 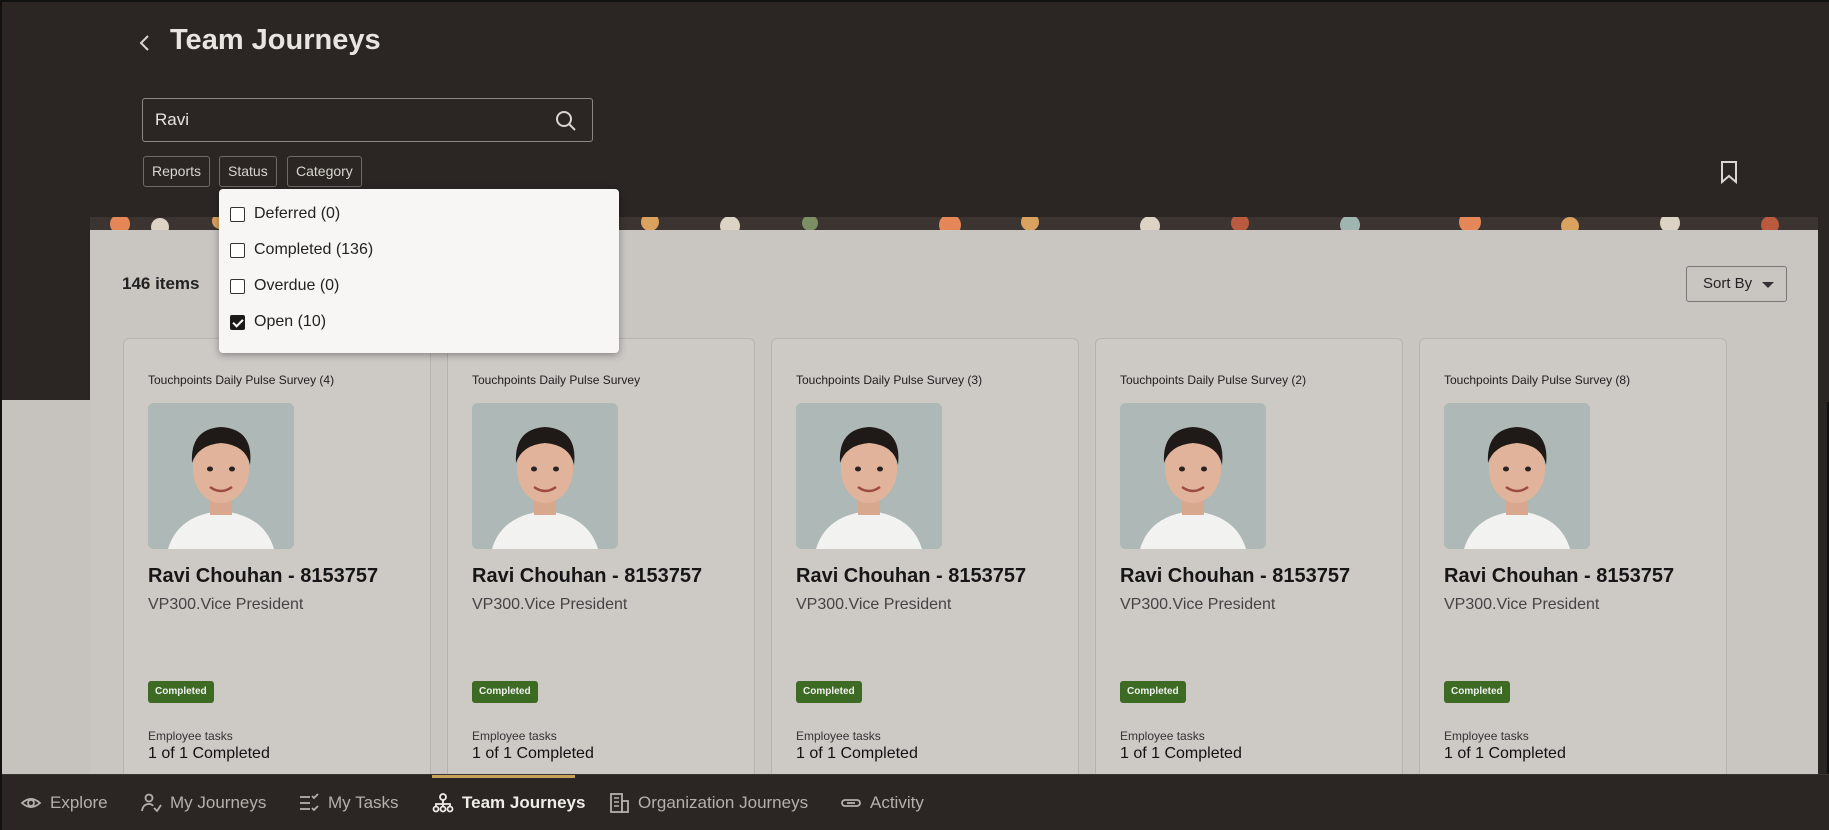 I want to click on eye-icon, so click(x=31, y=803).